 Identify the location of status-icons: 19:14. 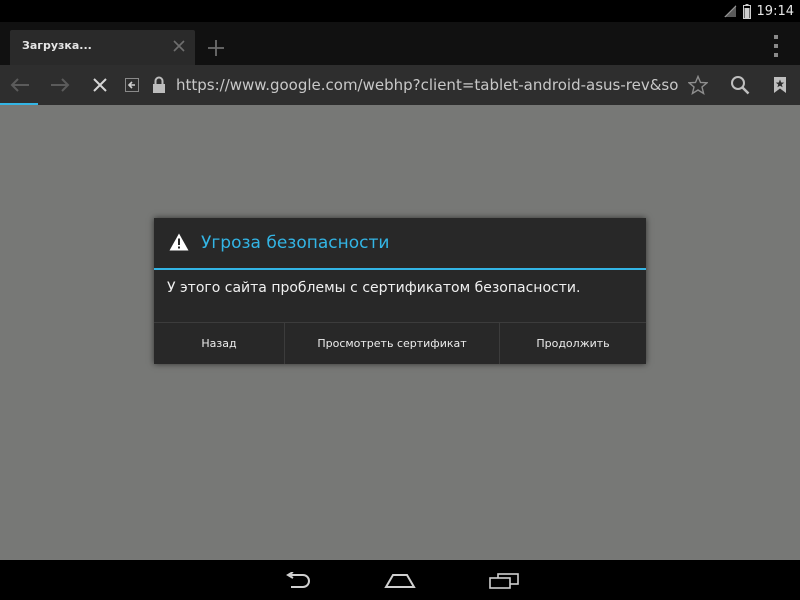
(761, 11).